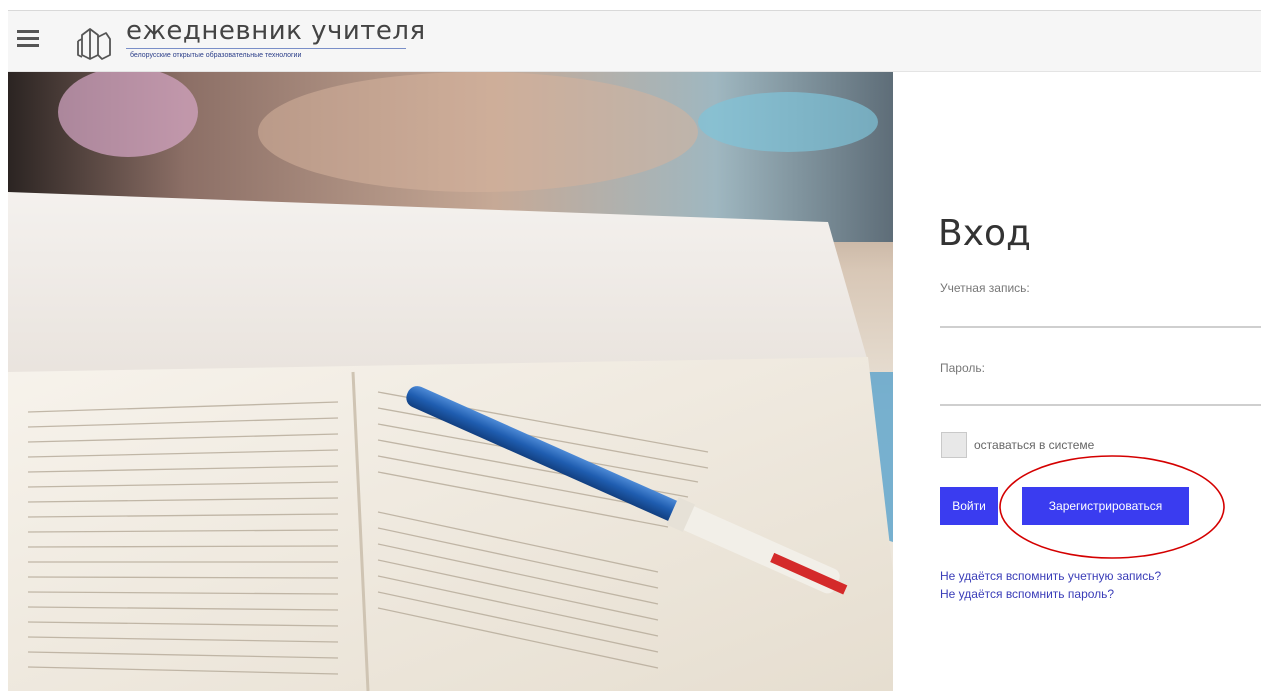 This screenshot has height=691, width=1261. Describe the element at coordinates (630, 5) in the screenshot. I see `top-strip` at that location.